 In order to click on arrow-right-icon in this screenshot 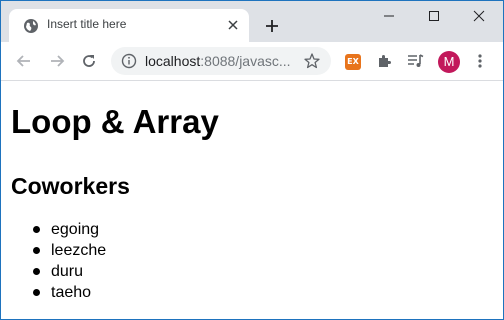, I will do `click(58, 61)`.